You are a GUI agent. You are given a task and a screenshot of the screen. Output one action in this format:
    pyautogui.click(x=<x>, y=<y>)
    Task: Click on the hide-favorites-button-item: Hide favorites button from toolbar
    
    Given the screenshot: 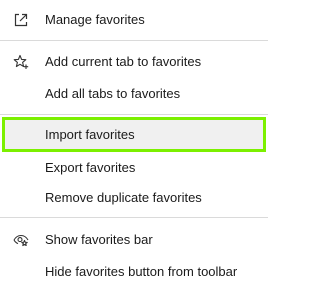 What is the action you would take?
    pyautogui.click(x=134, y=272)
    